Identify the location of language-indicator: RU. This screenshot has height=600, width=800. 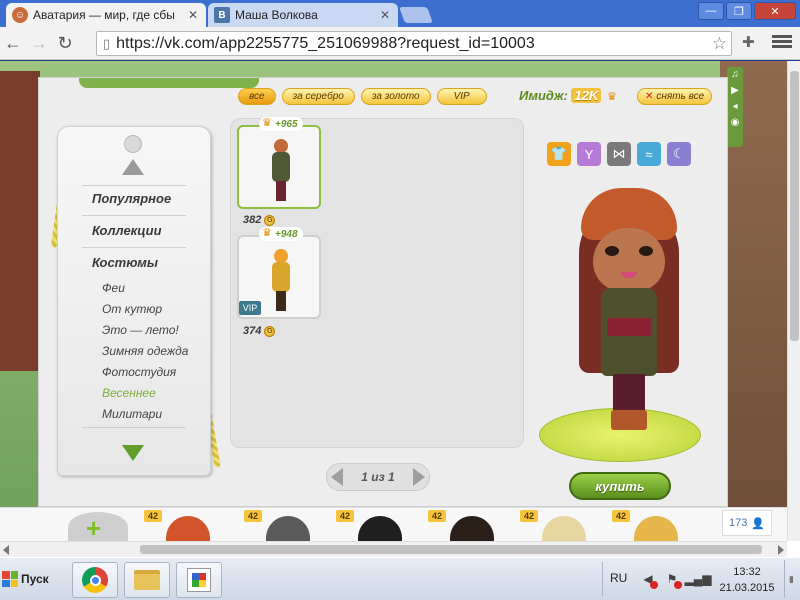
(618, 578).